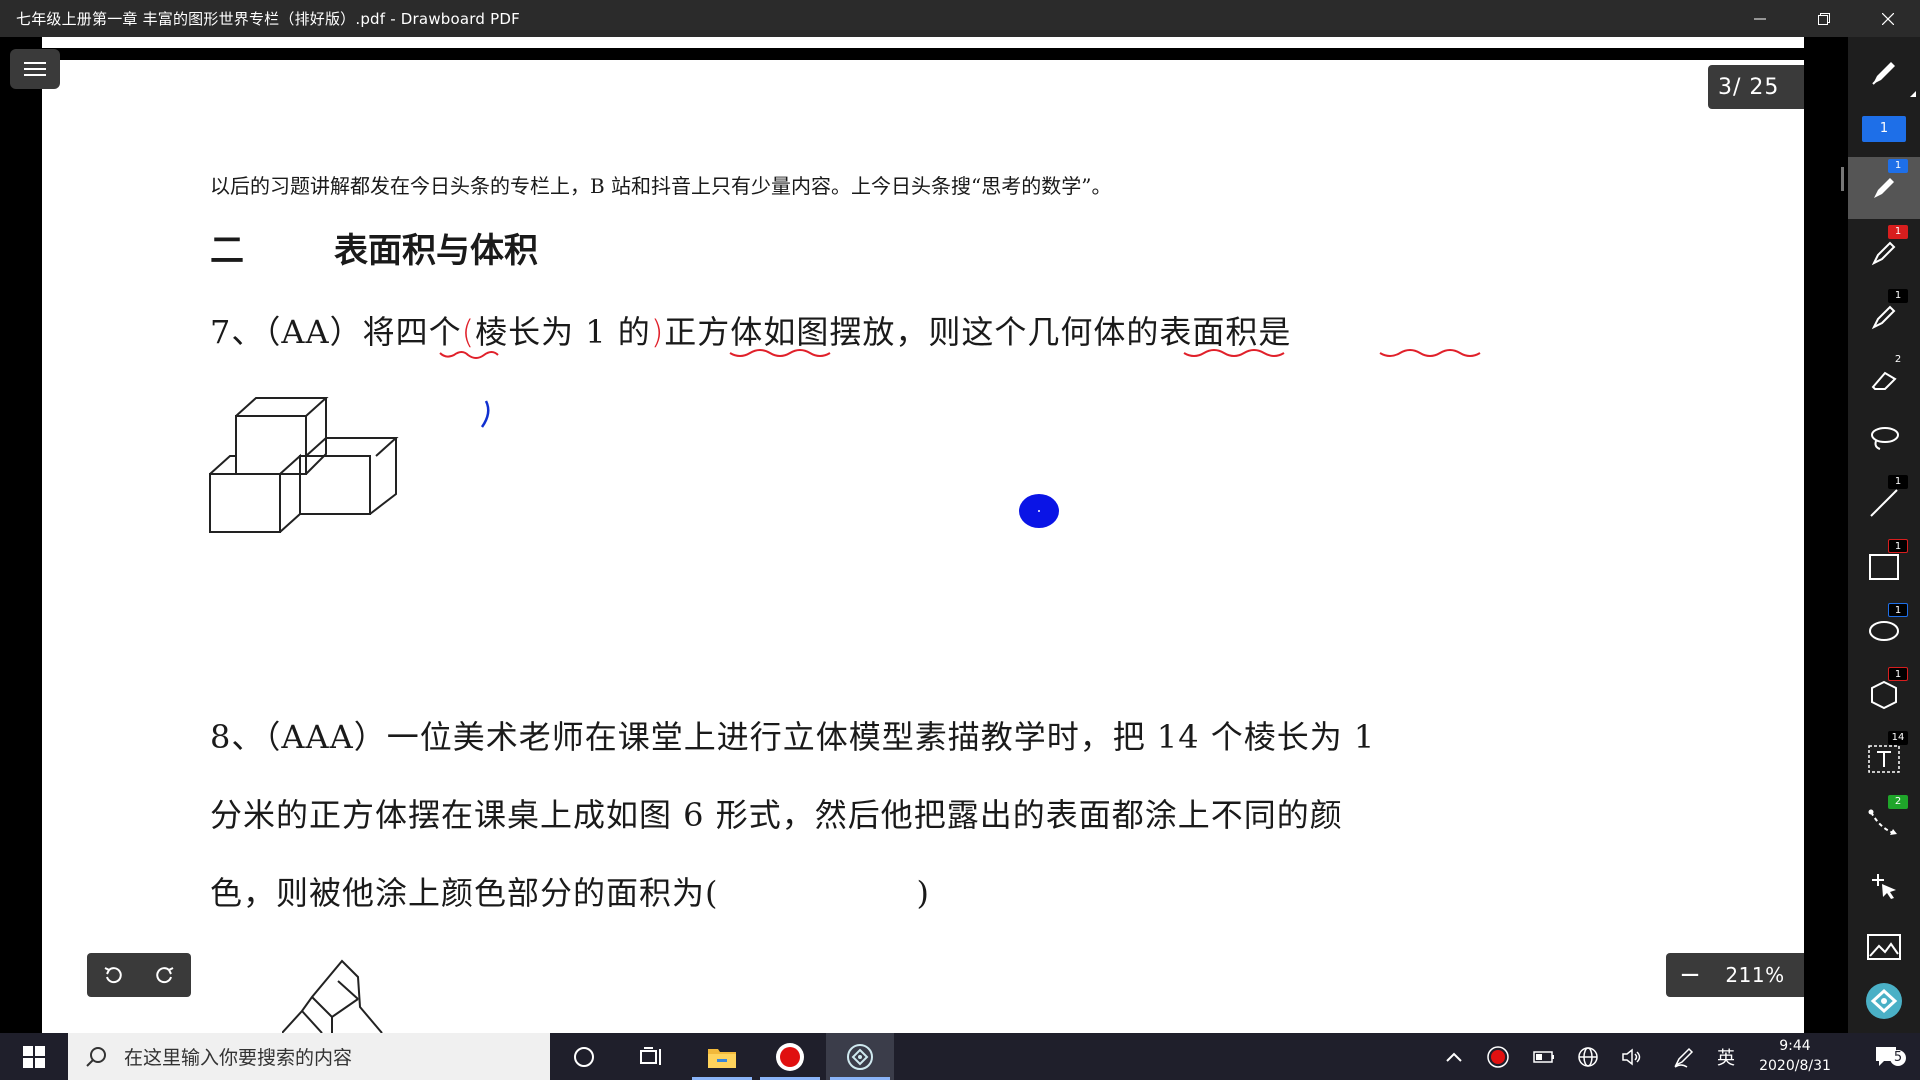 This screenshot has height=1080, width=1920. I want to click on ellipse-badge: 1, so click(1898, 610).